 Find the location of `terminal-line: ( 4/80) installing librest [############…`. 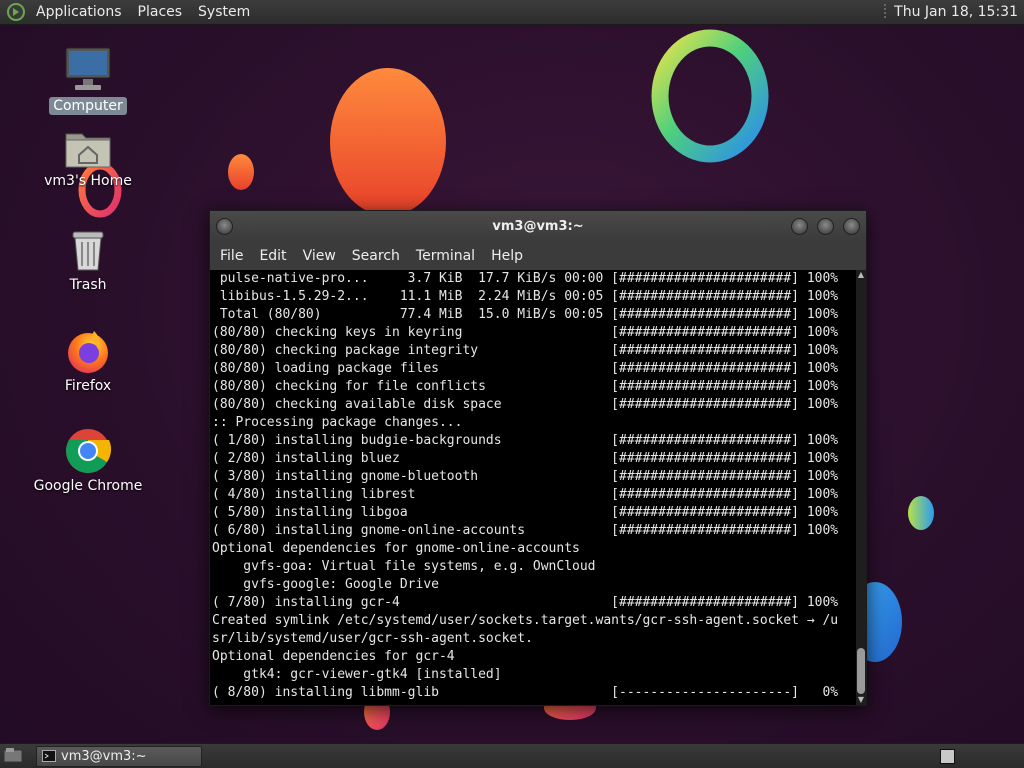

terminal-line: ( 4/80) installing librest [############… is located at coordinates (525, 494).